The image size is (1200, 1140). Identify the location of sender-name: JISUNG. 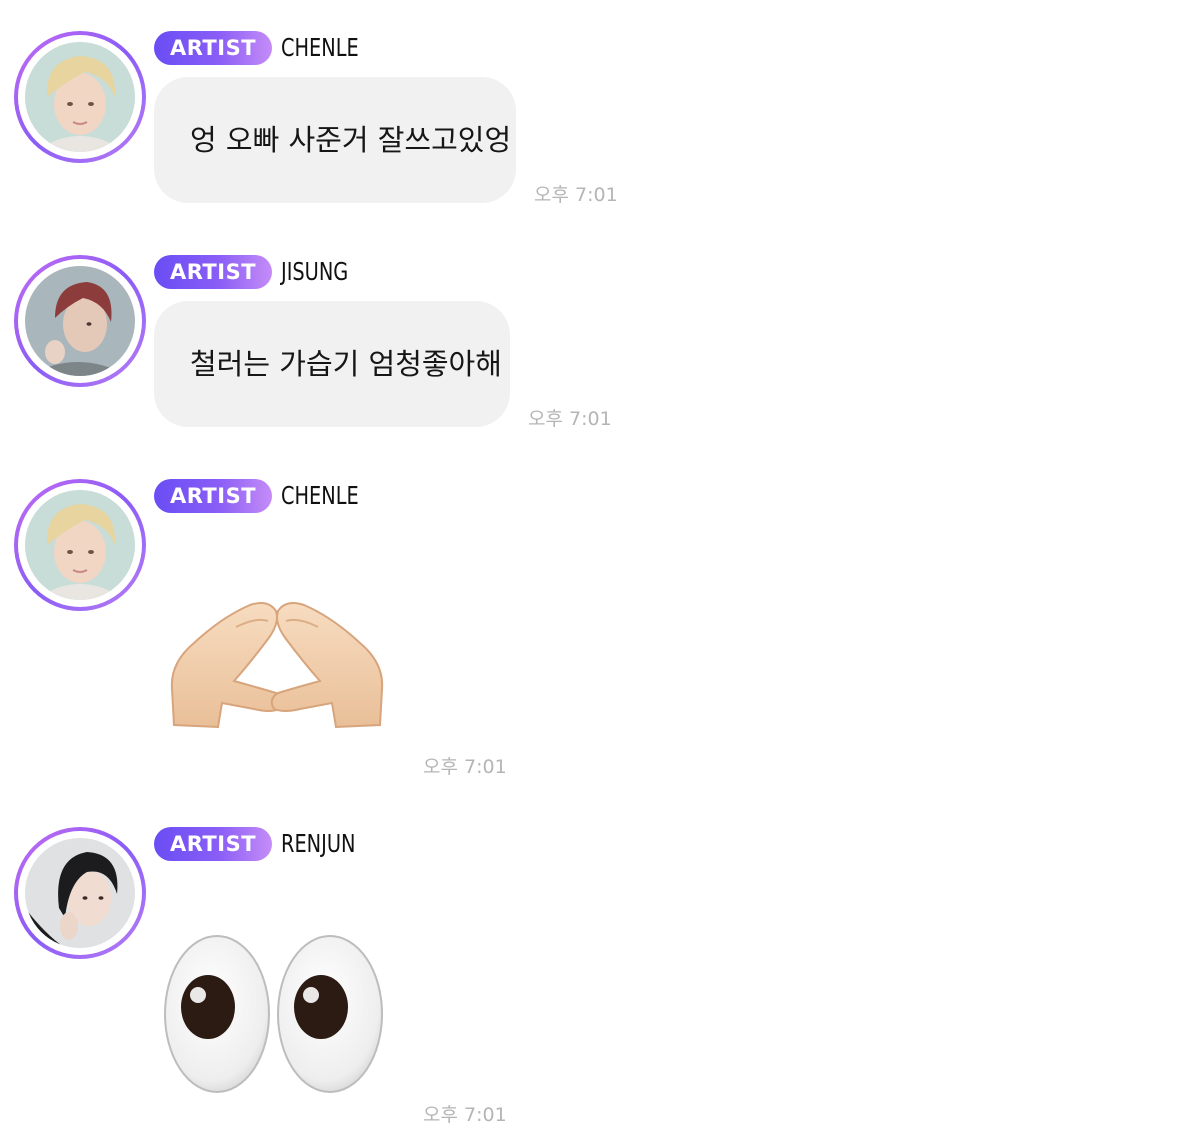
(314, 272).